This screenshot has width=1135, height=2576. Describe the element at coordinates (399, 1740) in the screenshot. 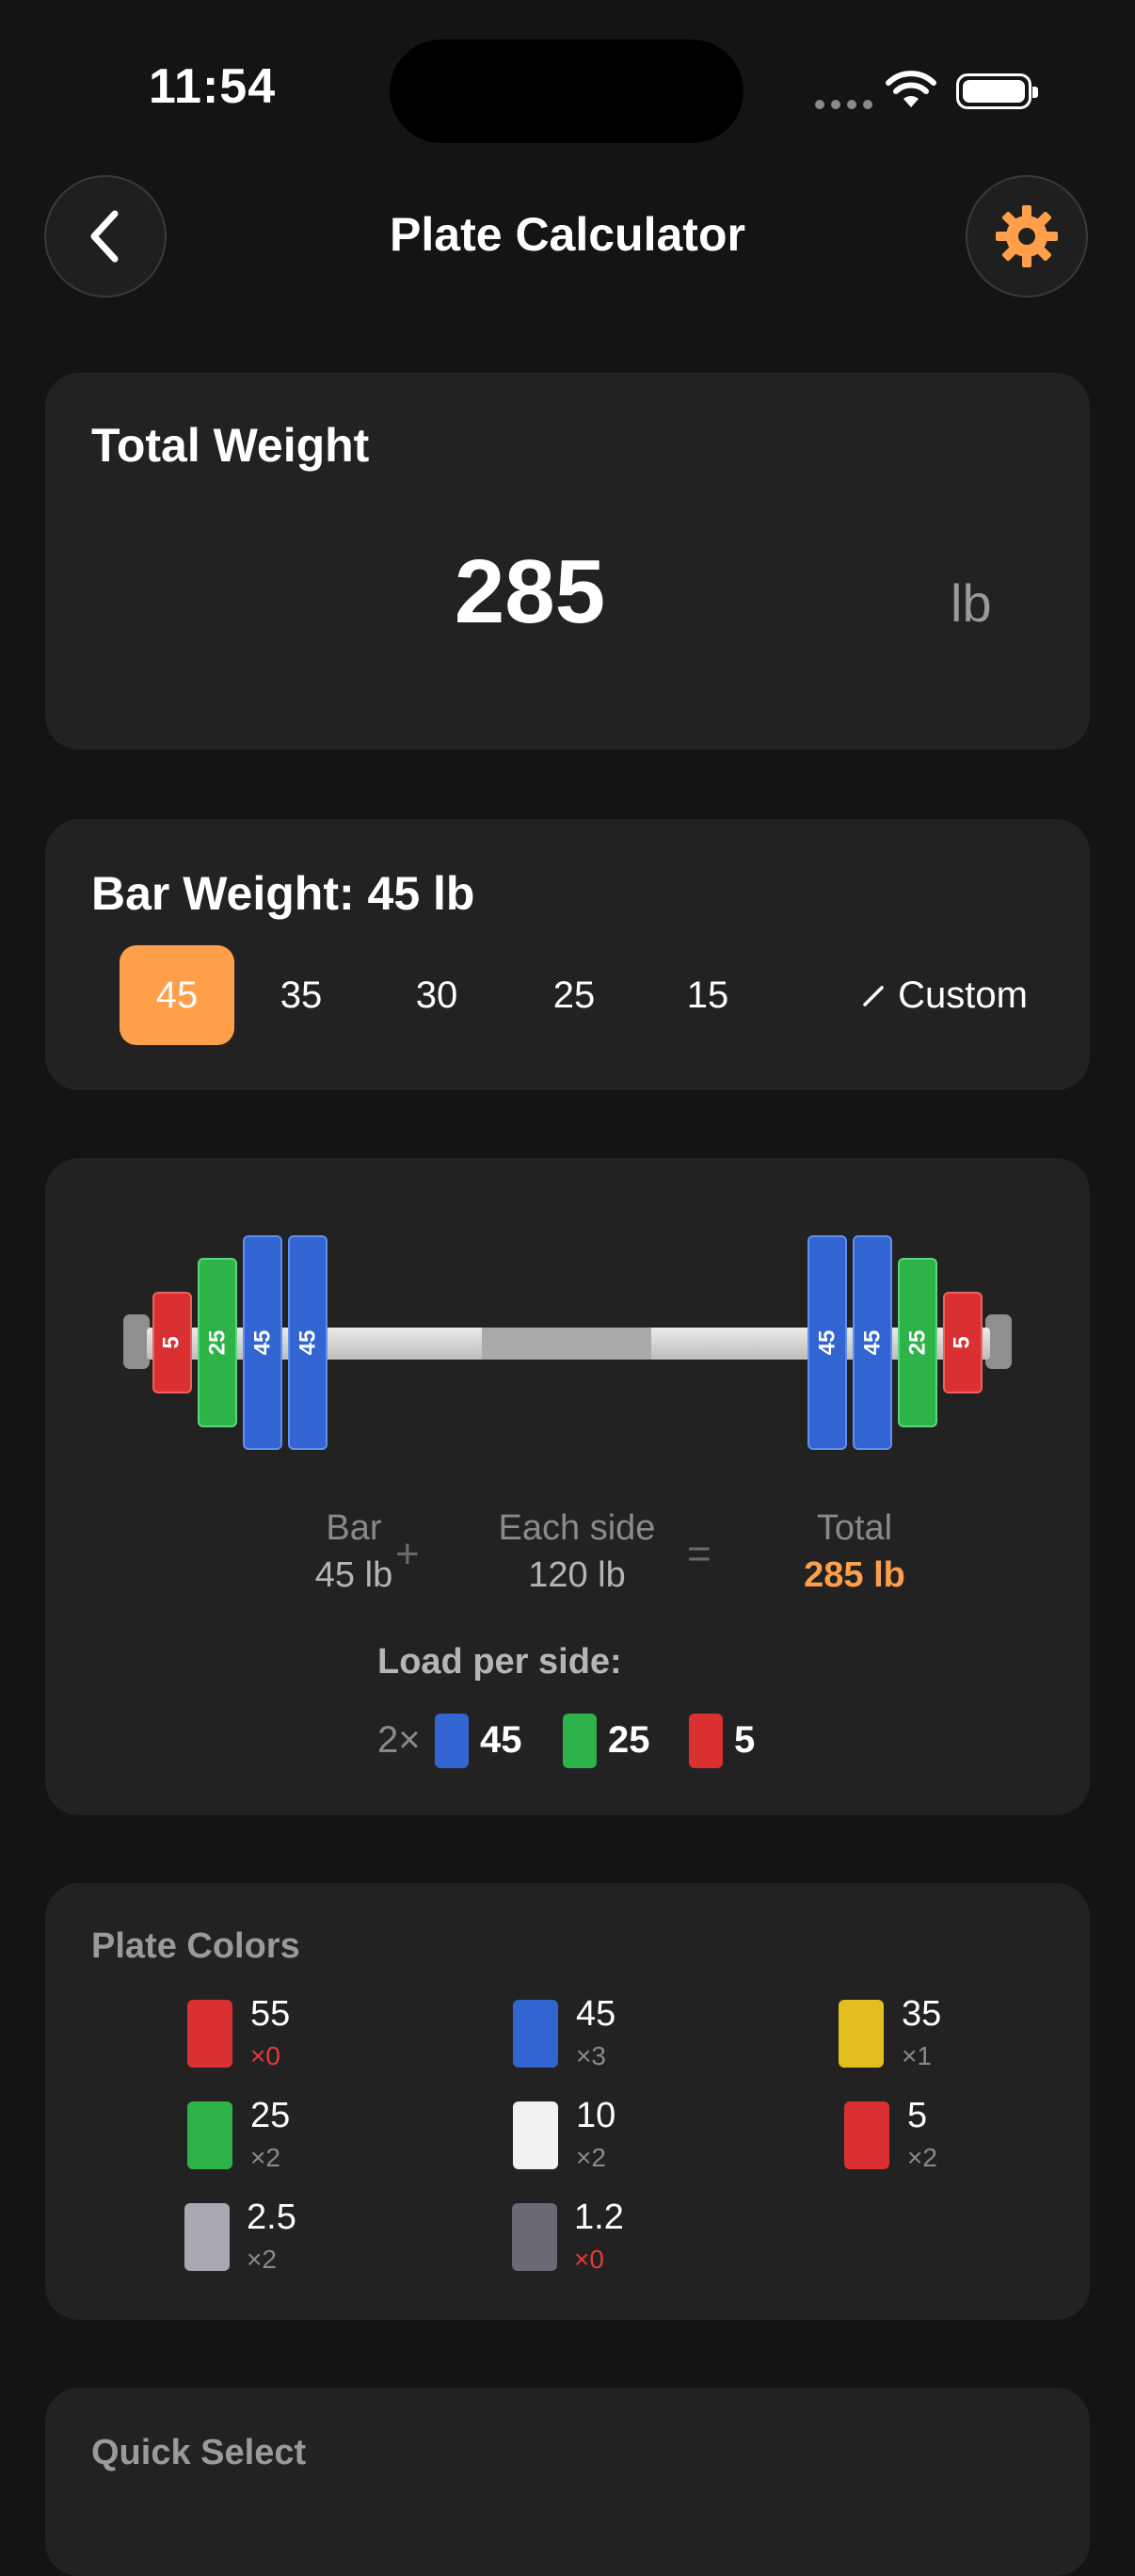

I see `load-count: 2×` at that location.